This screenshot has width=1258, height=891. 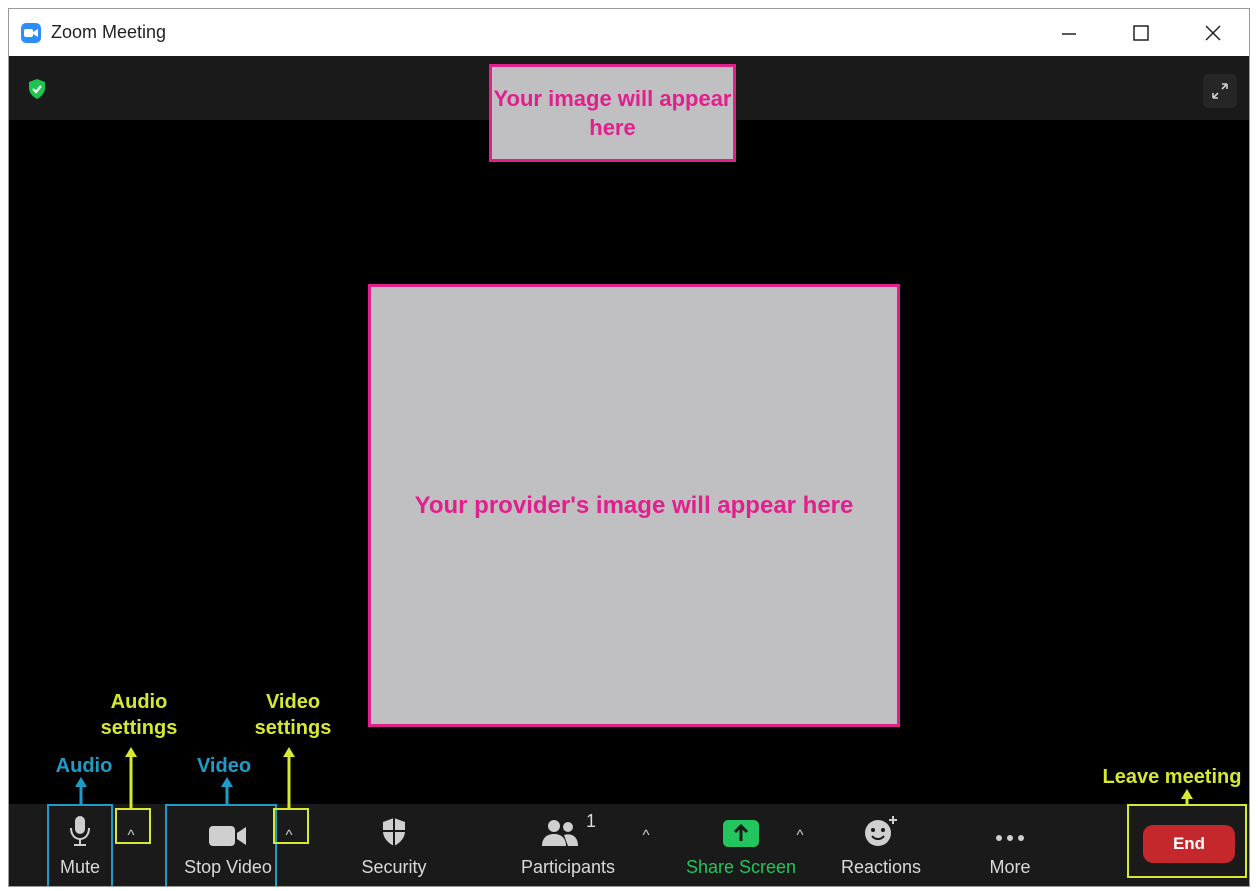 I want to click on leave-meeting-annotation: Leave meeting, so click(x=1172, y=777).